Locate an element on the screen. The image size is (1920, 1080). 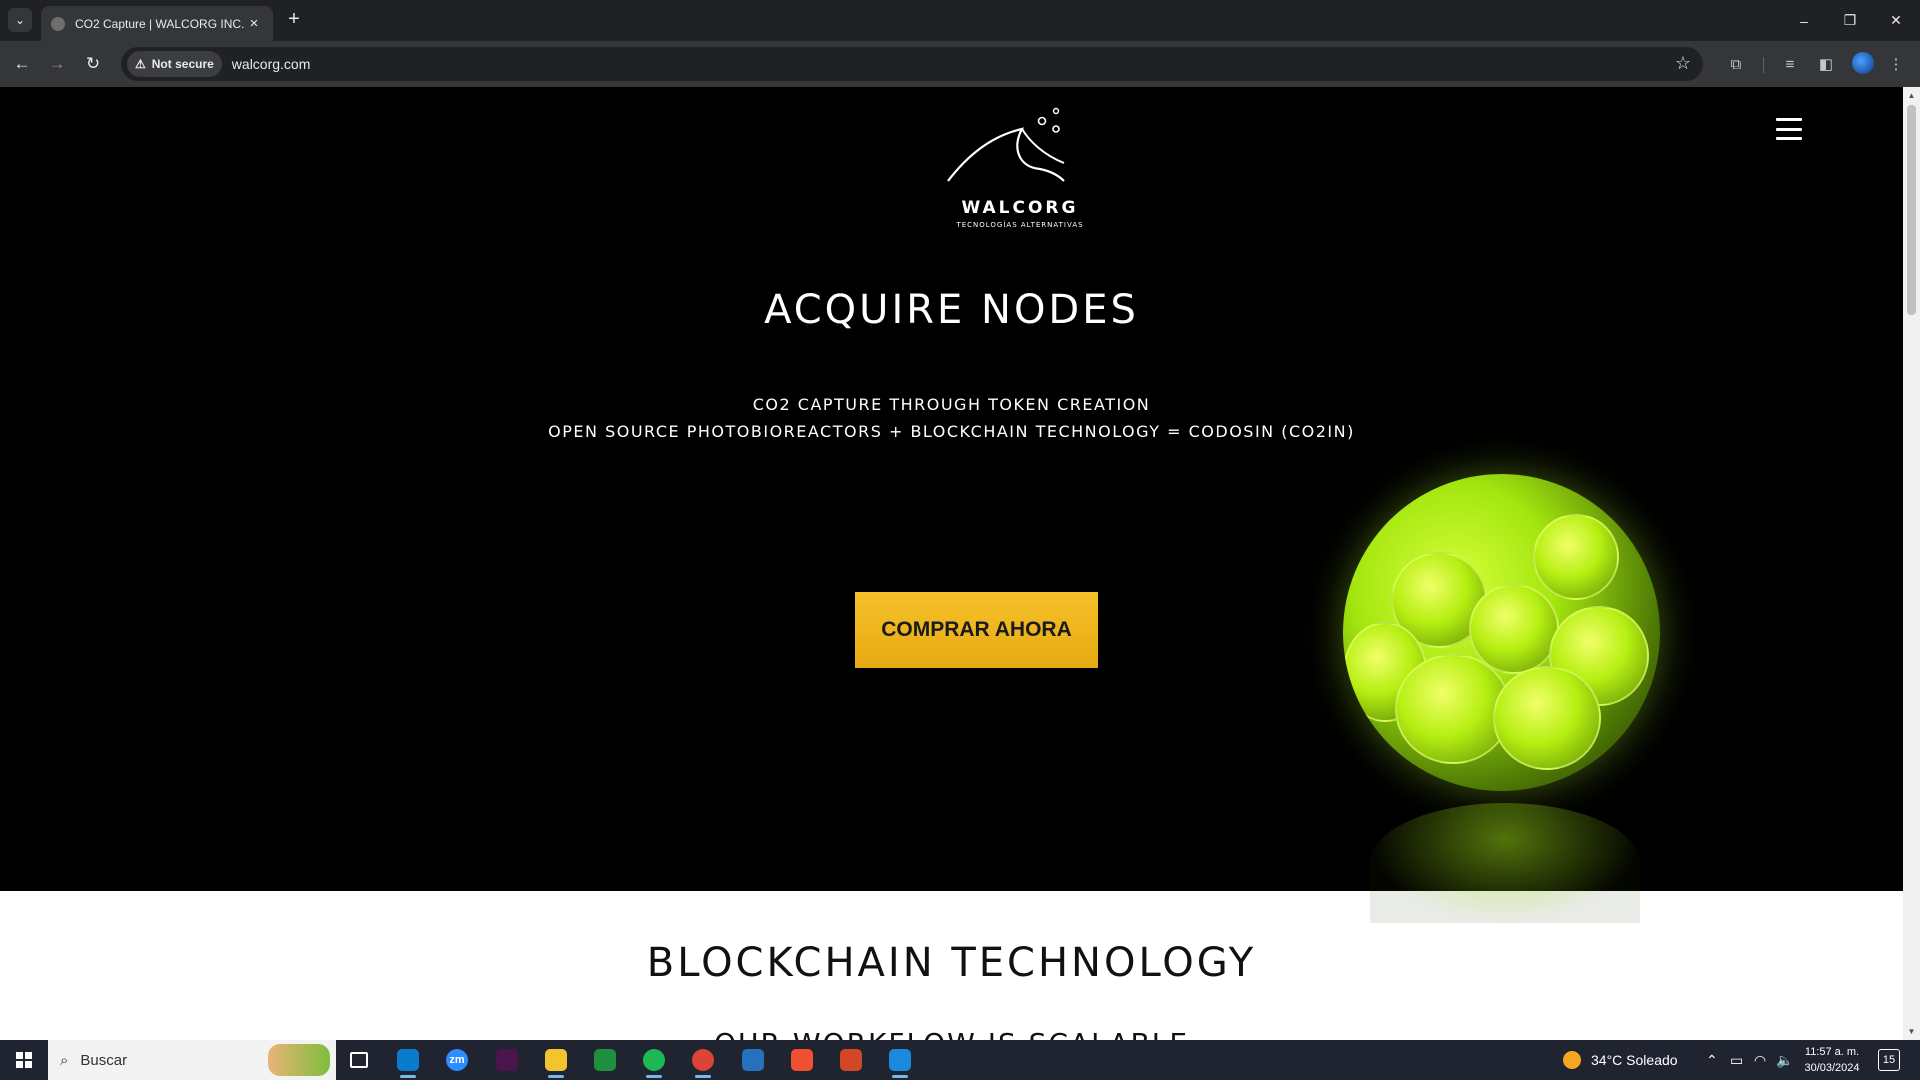
logo-tagline: TECNOLOGÍAS ALTERNATIVAS is located at coordinates (1020, 225).